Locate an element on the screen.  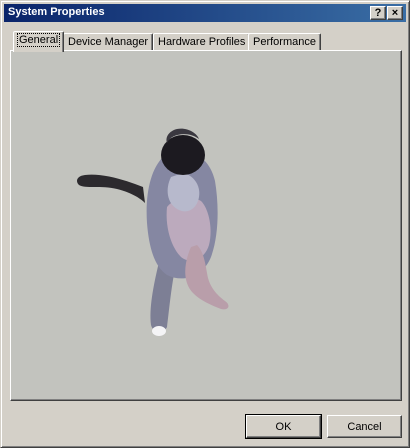
title-bar: System Properties ? × is located at coordinates (205, 13).